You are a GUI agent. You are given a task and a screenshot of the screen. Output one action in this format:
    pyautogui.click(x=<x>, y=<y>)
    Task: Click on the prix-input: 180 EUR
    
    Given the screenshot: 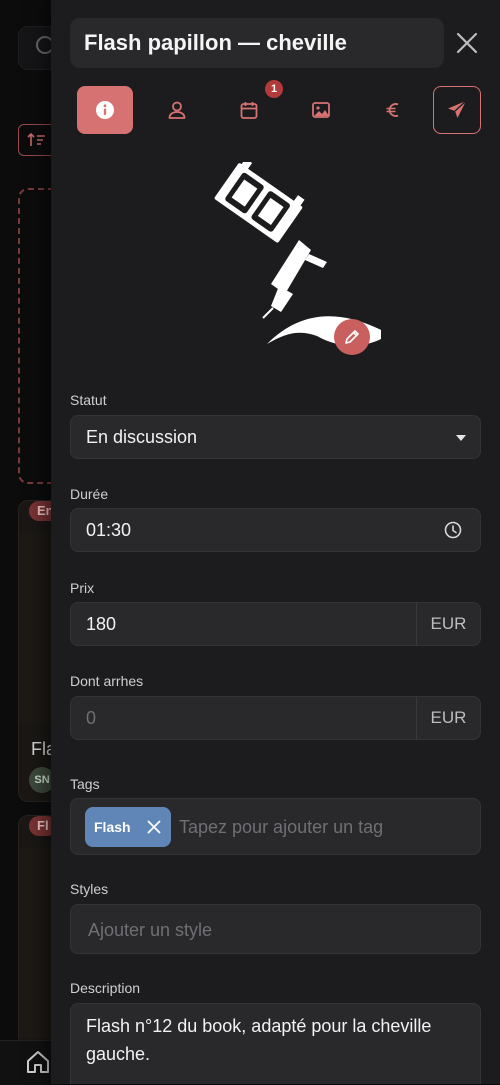 What is the action you would take?
    pyautogui.click(x=275, y=624)
    